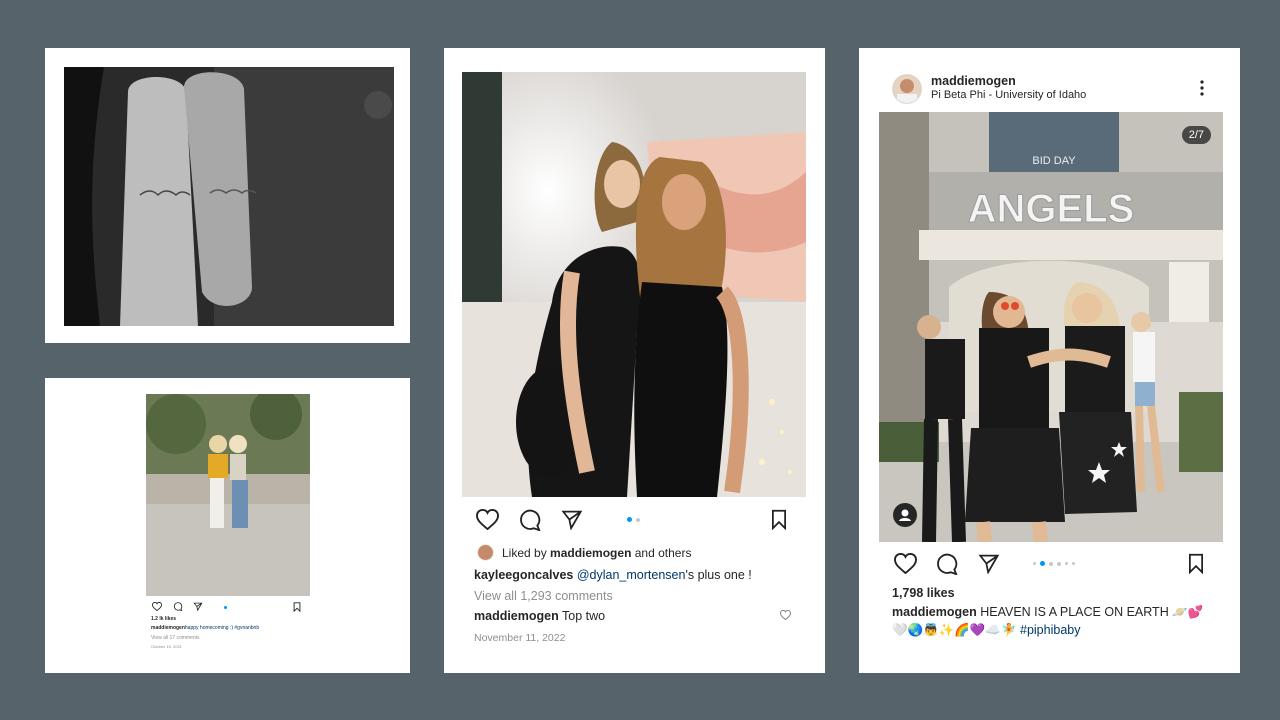 This screenshot has height=720, width=1280. I want to click on view-comments-link: View all 17 comments, so click(175, 638).